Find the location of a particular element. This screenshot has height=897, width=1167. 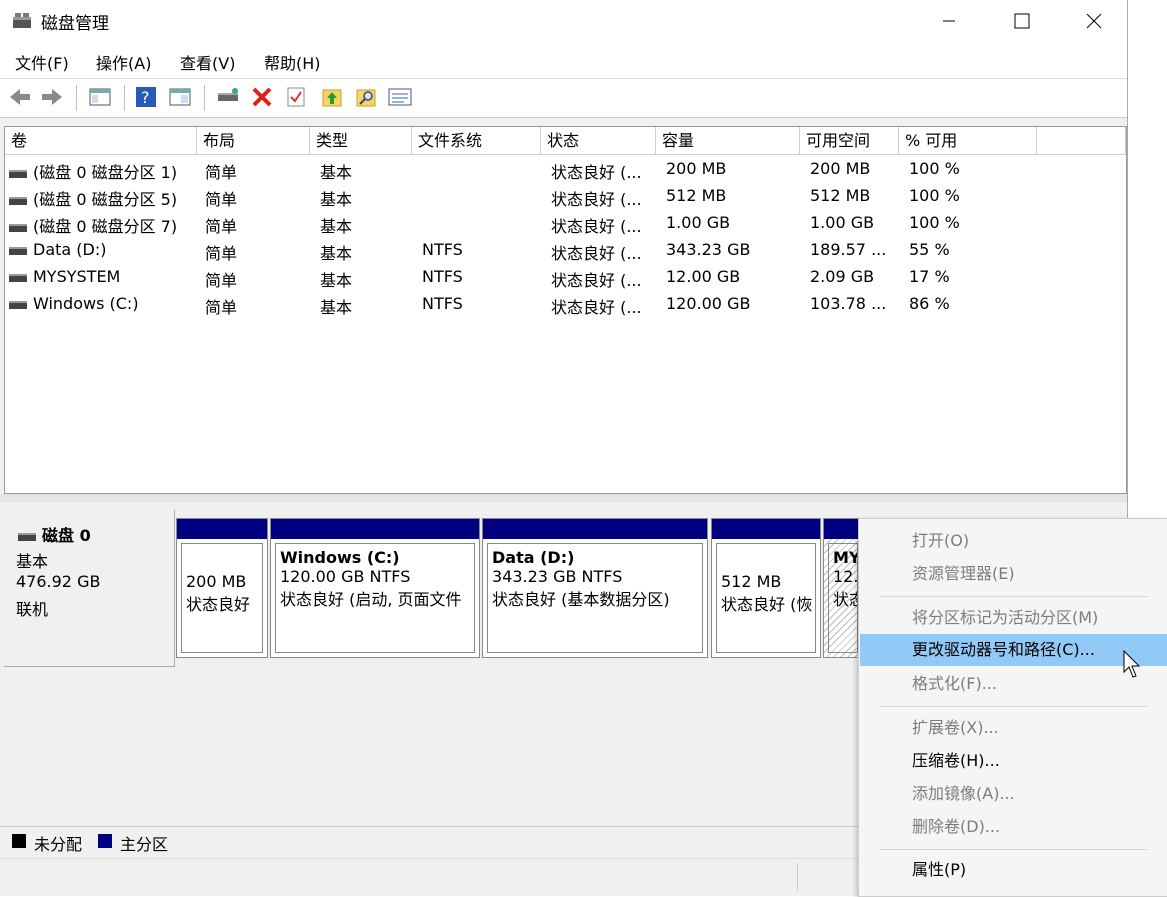

partition-title: MY is located at coordinates (845, 557).